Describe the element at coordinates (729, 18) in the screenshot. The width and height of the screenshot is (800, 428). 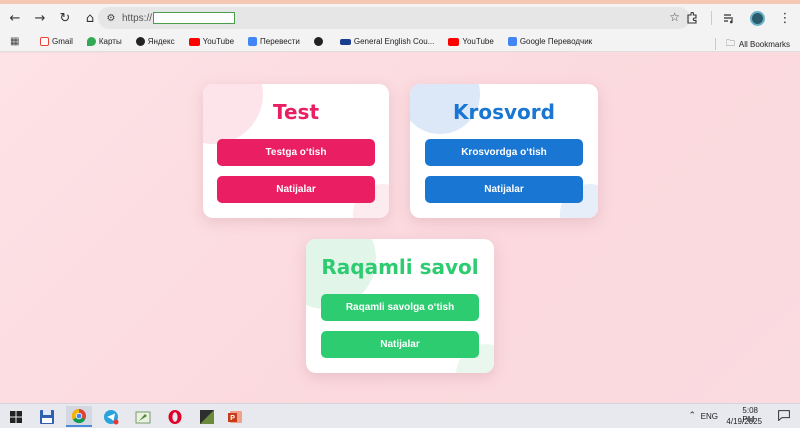
I see `media-queue-icon` at that location.